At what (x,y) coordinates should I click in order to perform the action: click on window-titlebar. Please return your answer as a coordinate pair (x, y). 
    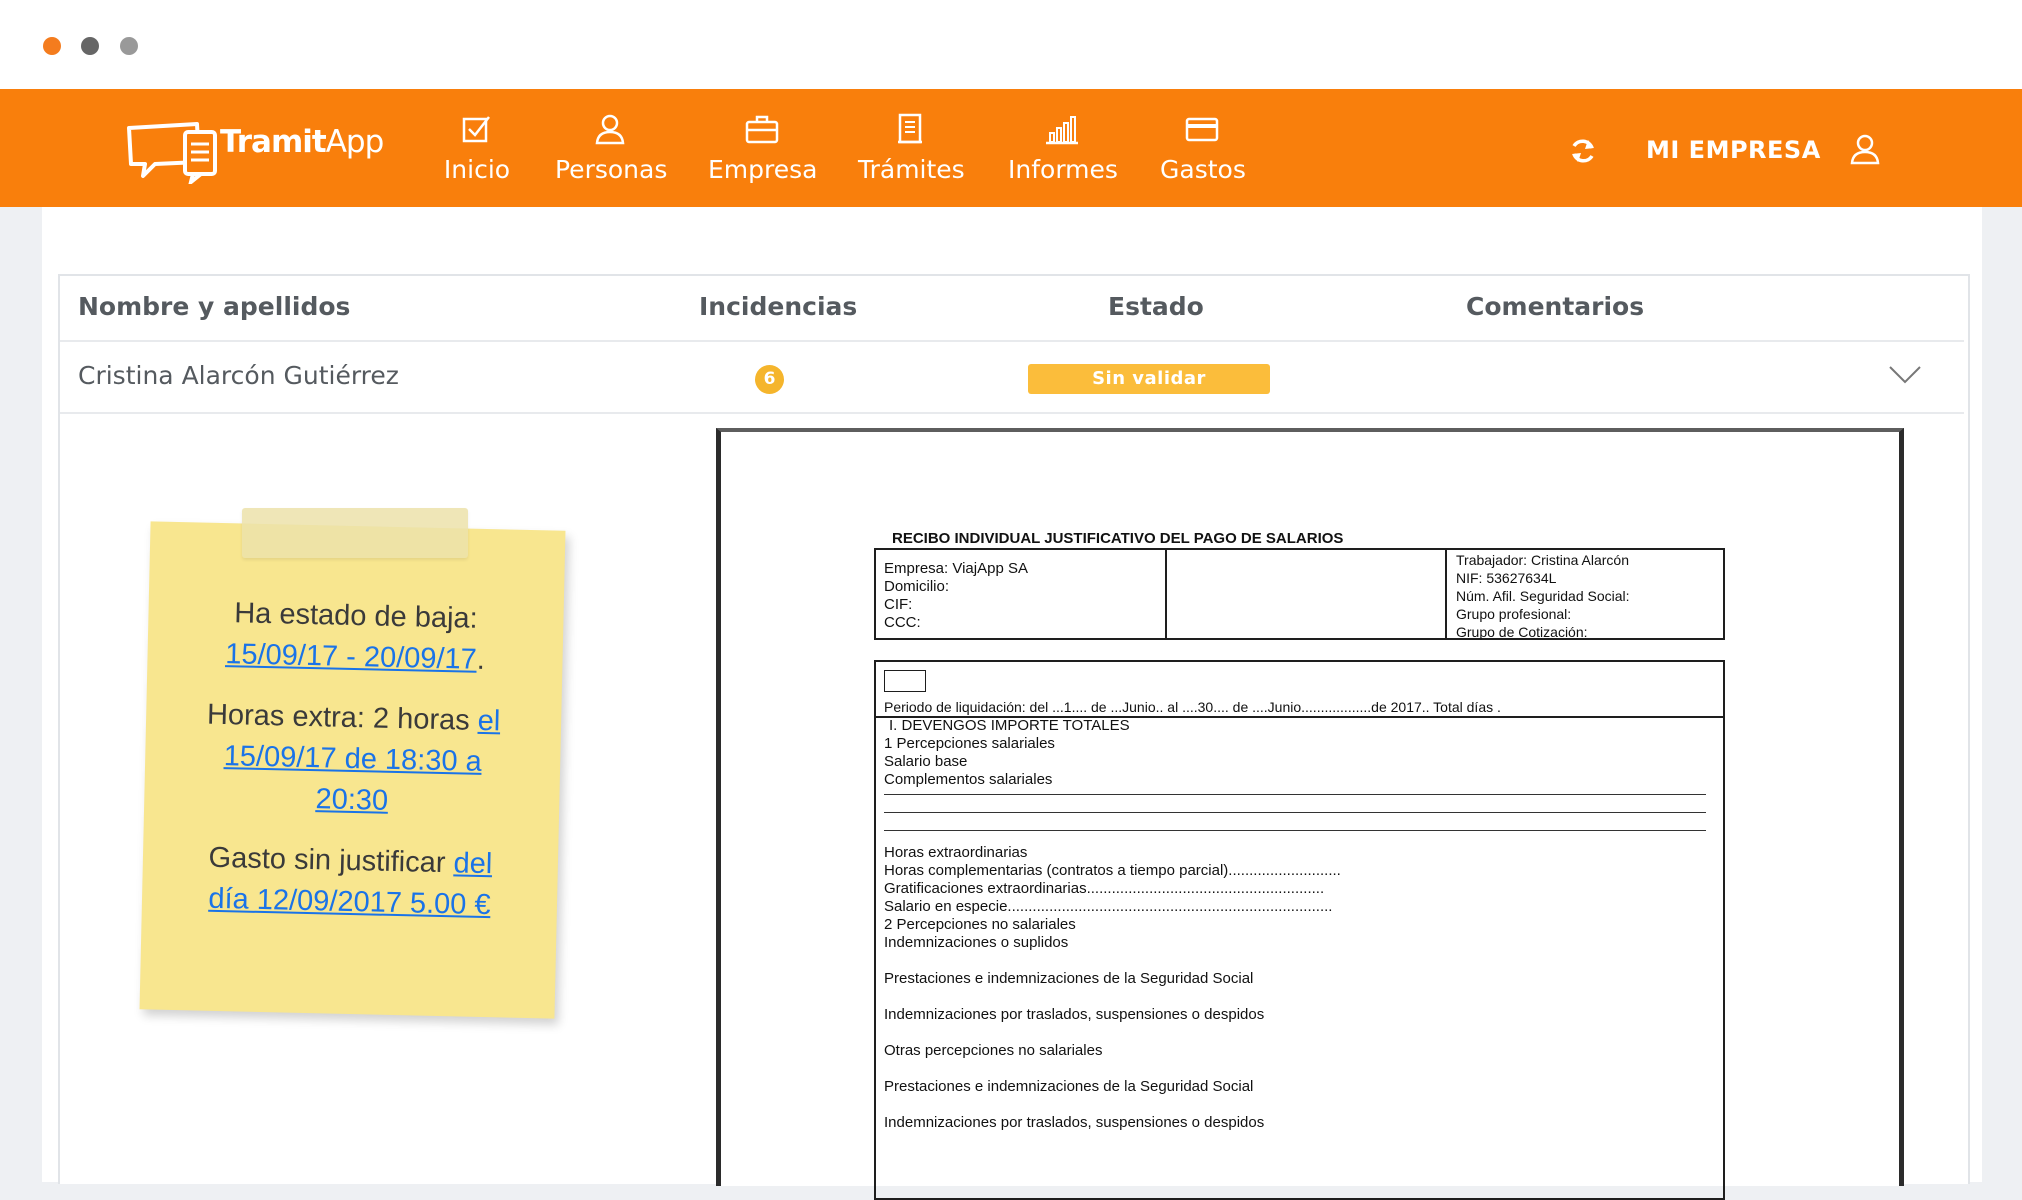
    Looking at the image, I should click on (1011, 44).